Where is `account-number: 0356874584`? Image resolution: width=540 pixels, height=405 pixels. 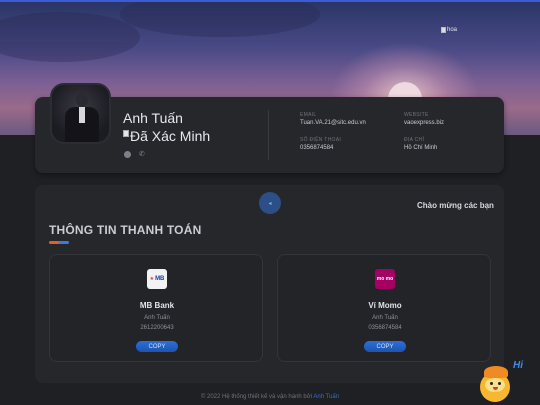
account-number: 0356874584 is located at coordinates (385, 328).